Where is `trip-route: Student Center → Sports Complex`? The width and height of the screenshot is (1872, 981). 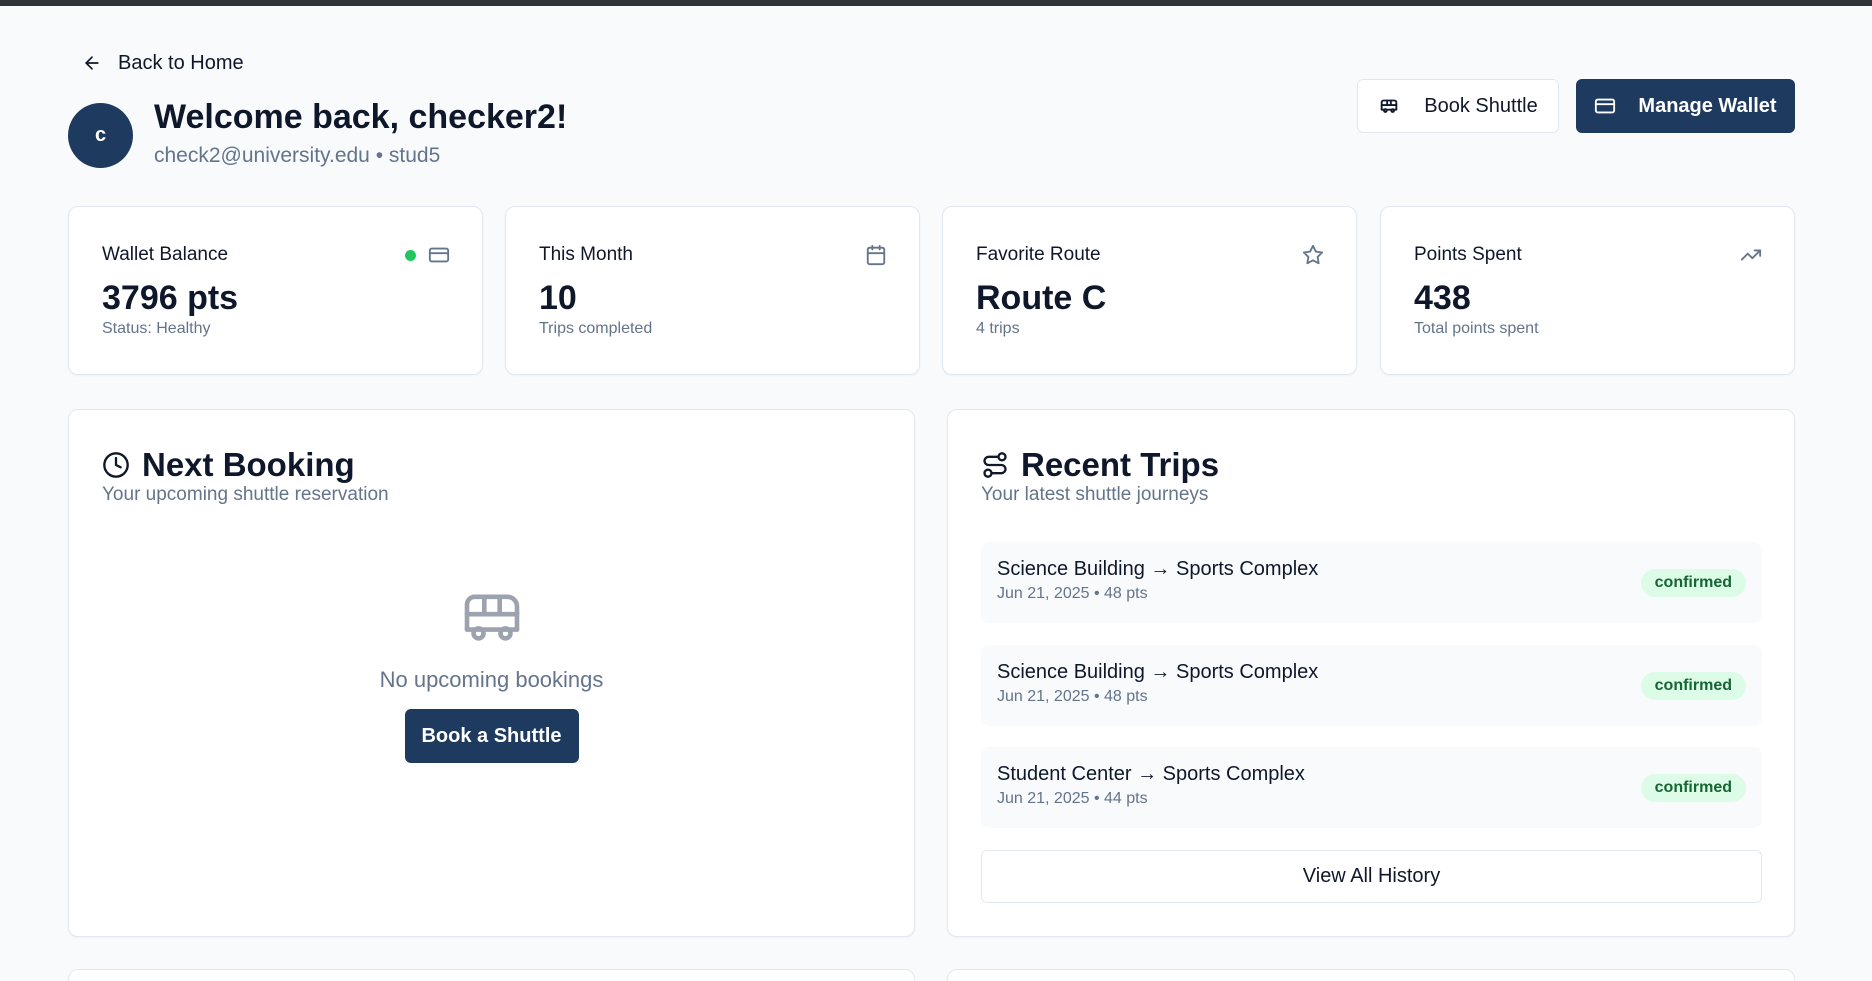
trip-route: Student Center → Sports Complex is located at coordinates (1151, 774).